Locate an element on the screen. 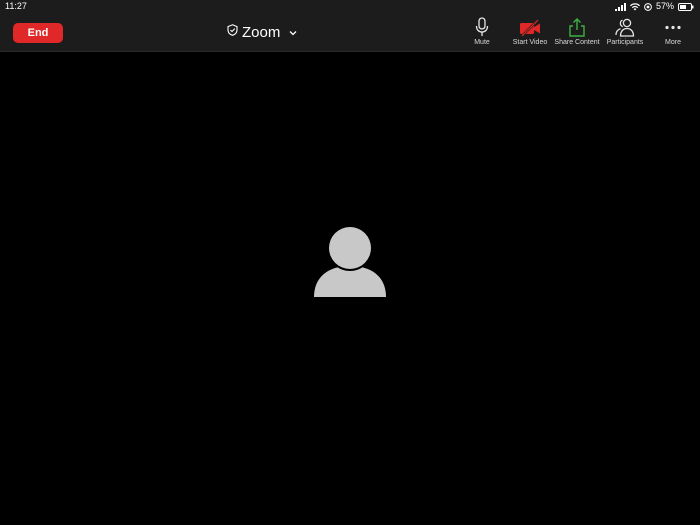  start-video-label: Start Video is located at coordinates (530, 42).